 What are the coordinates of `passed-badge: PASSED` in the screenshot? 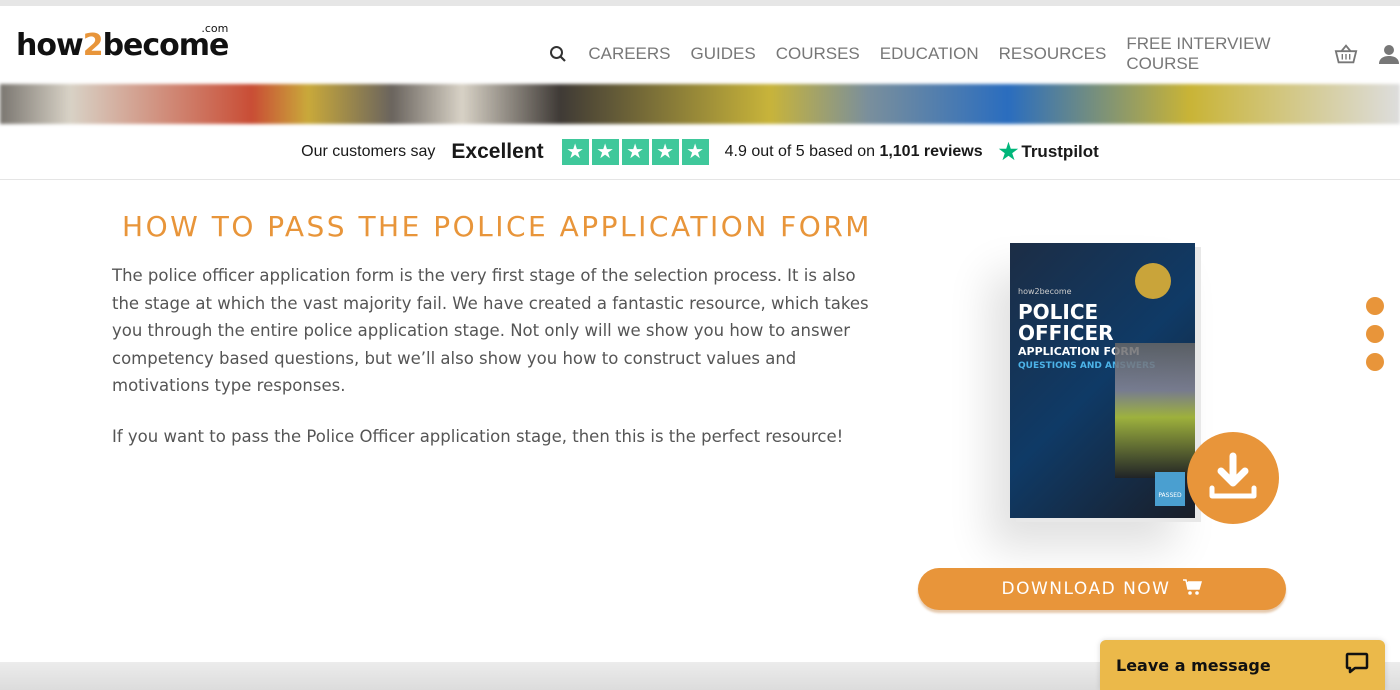 It's located at (1170, 489).